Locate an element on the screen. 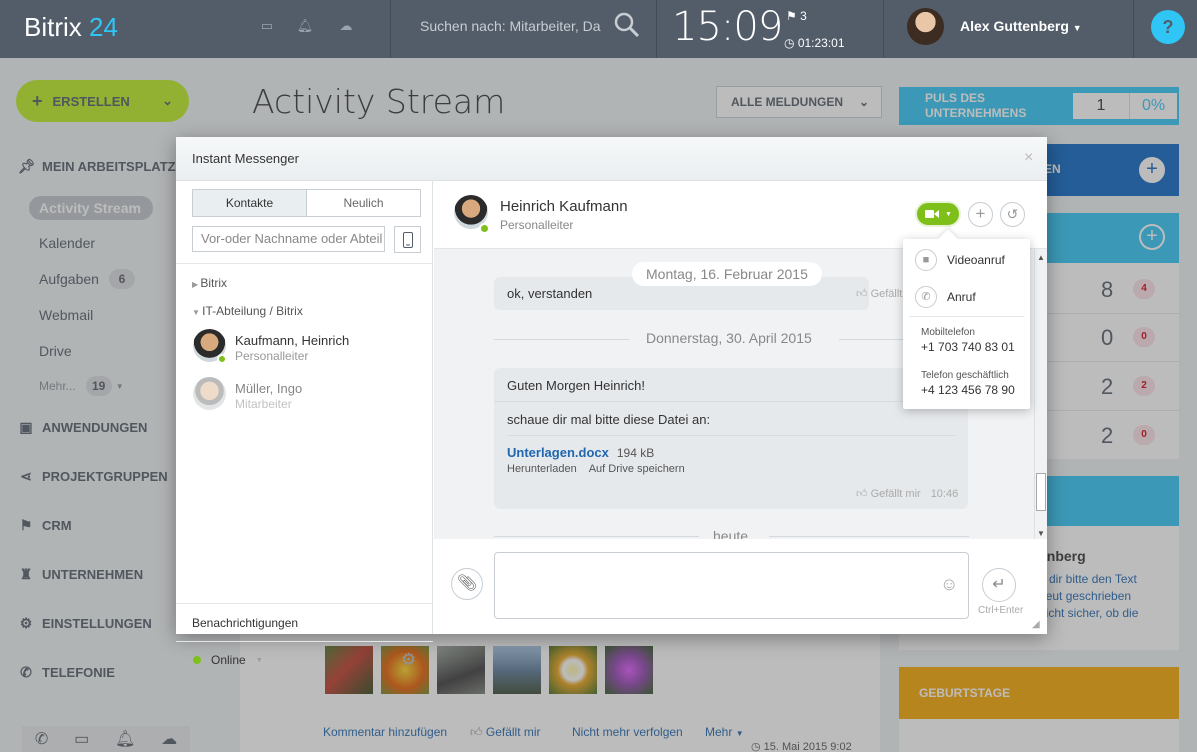  flag-count: ⚑ 3 is located at coordinates (796, 16).